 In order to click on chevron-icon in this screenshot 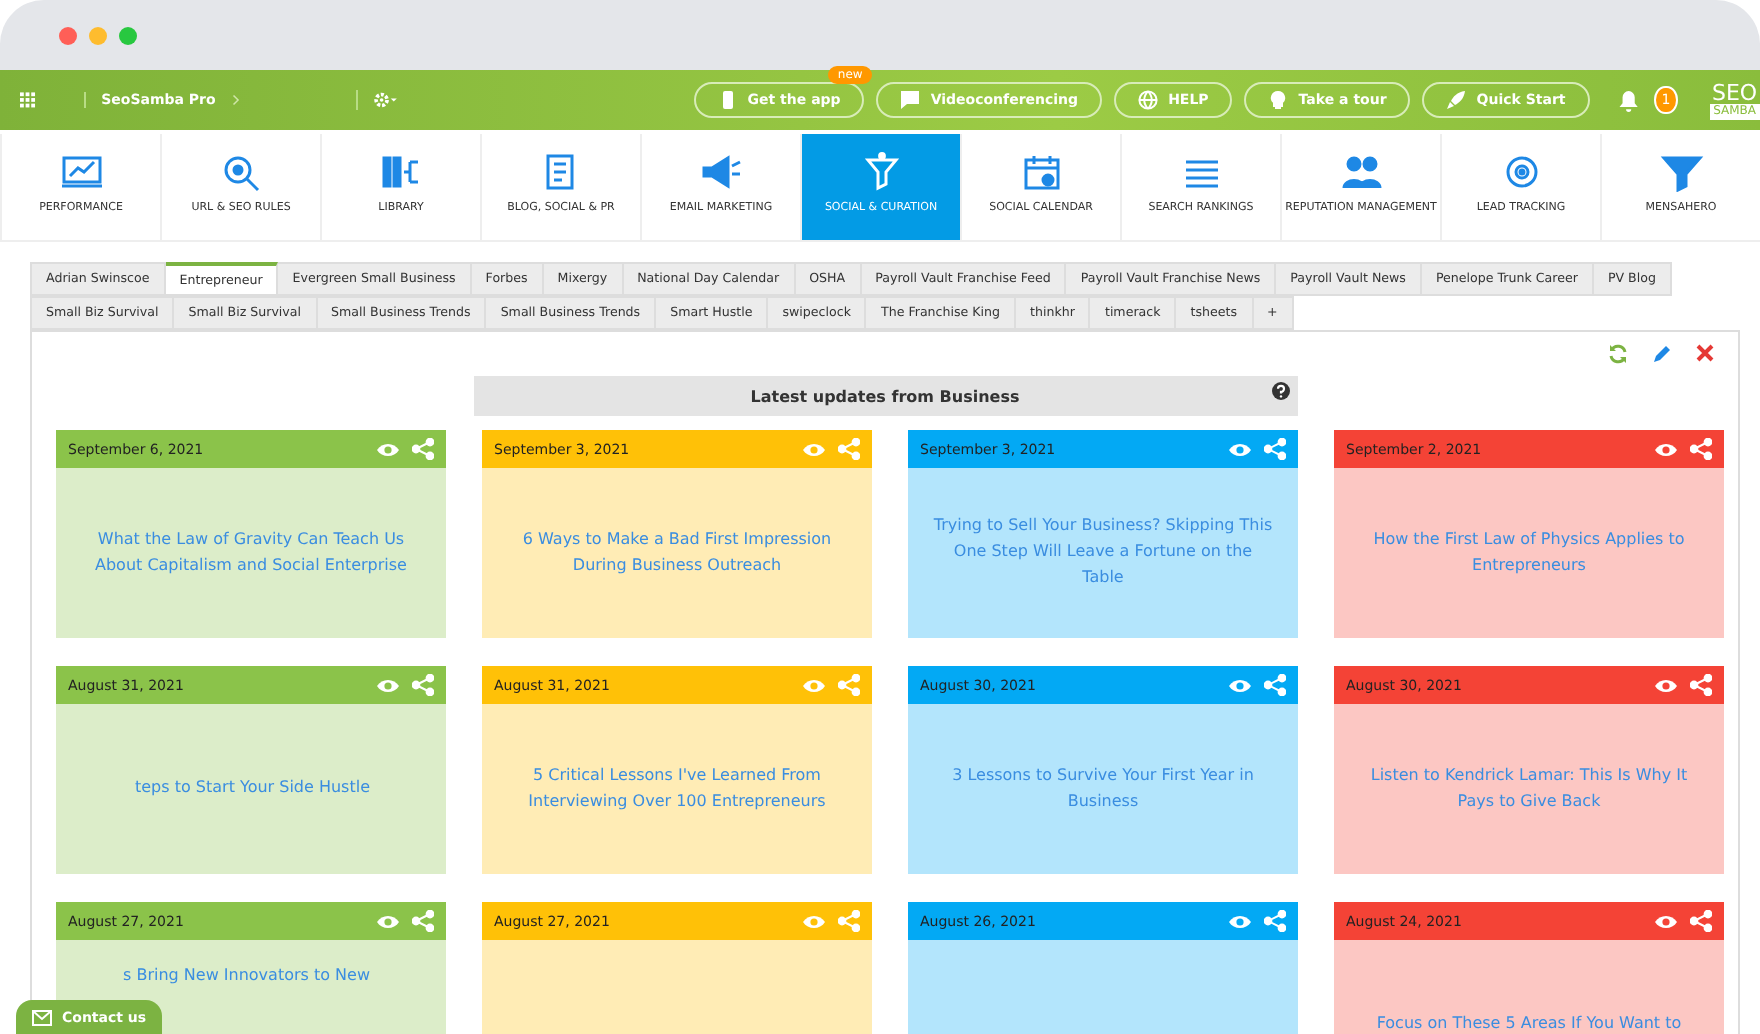, I will do `click(235, 100)`.